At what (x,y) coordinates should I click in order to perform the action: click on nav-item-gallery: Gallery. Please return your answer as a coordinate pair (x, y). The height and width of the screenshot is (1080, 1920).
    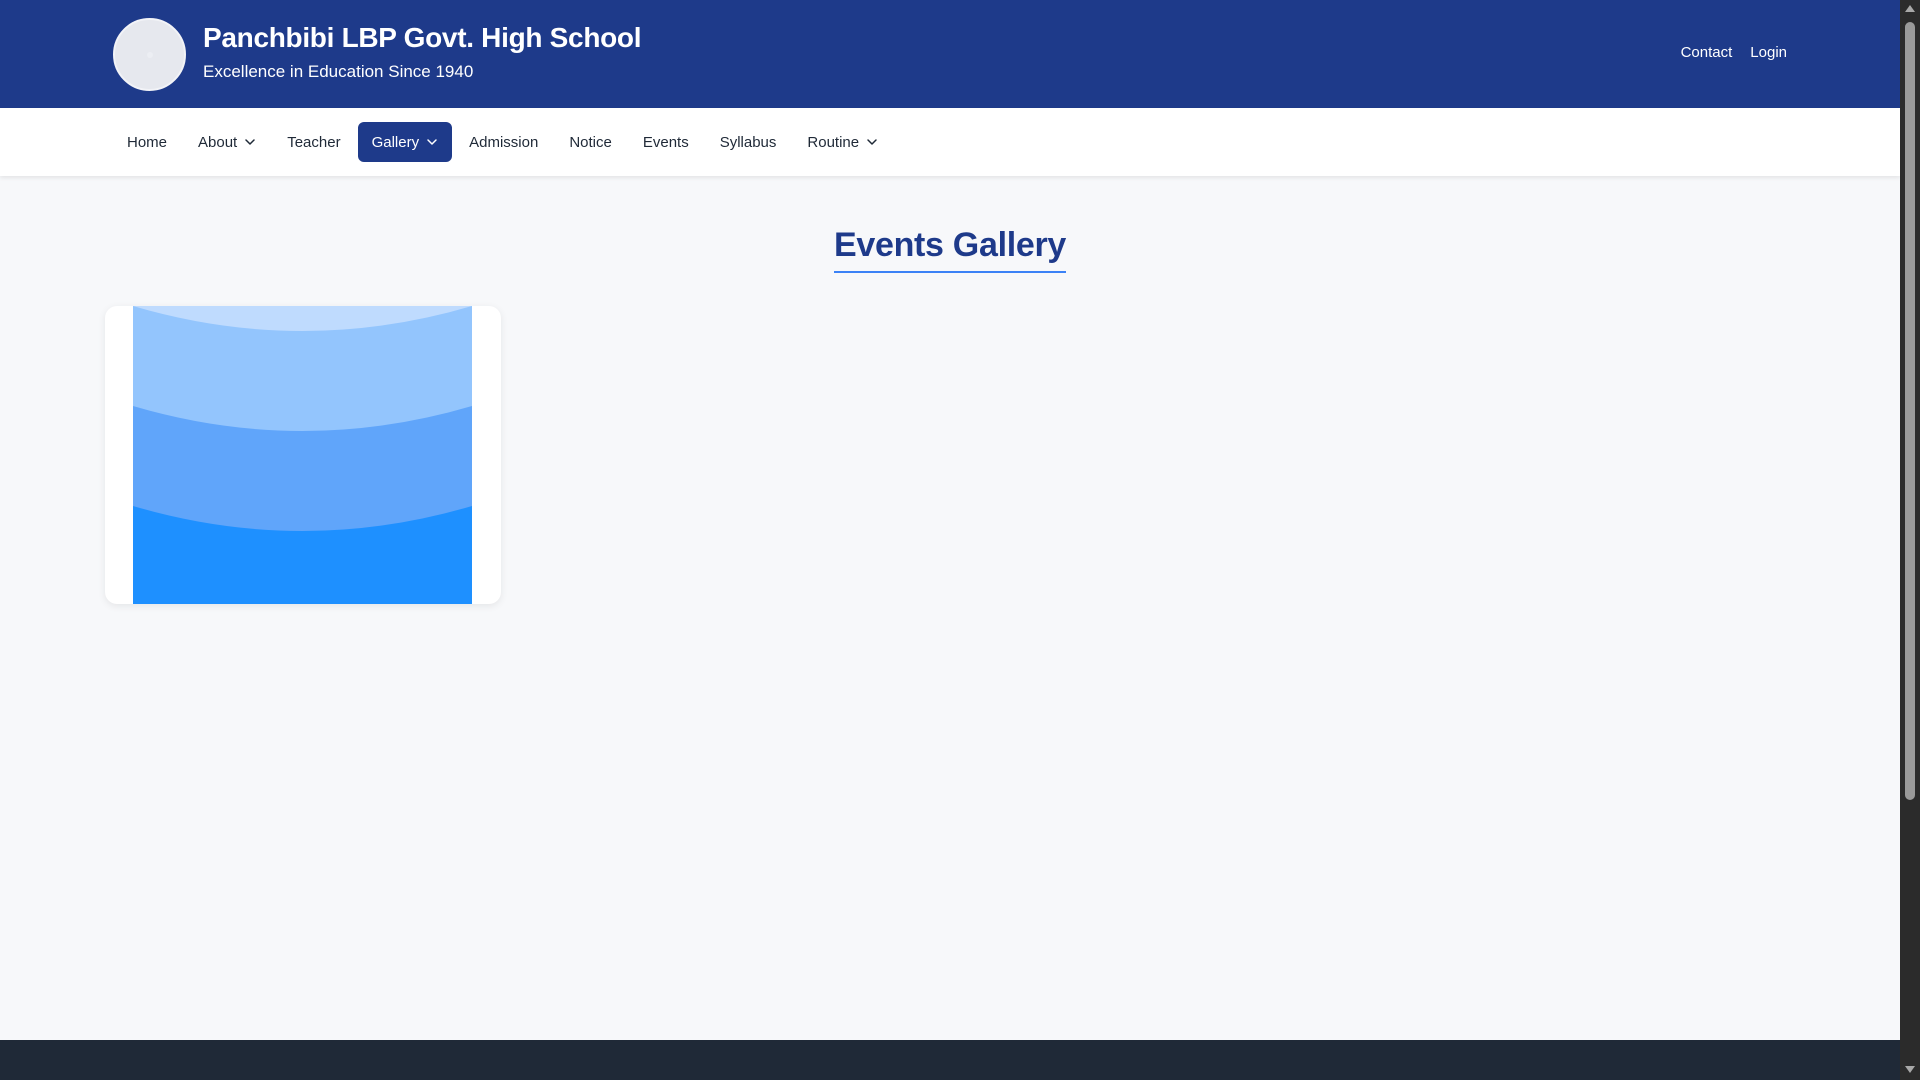
    Looking at the image, I should click on (405, 142).